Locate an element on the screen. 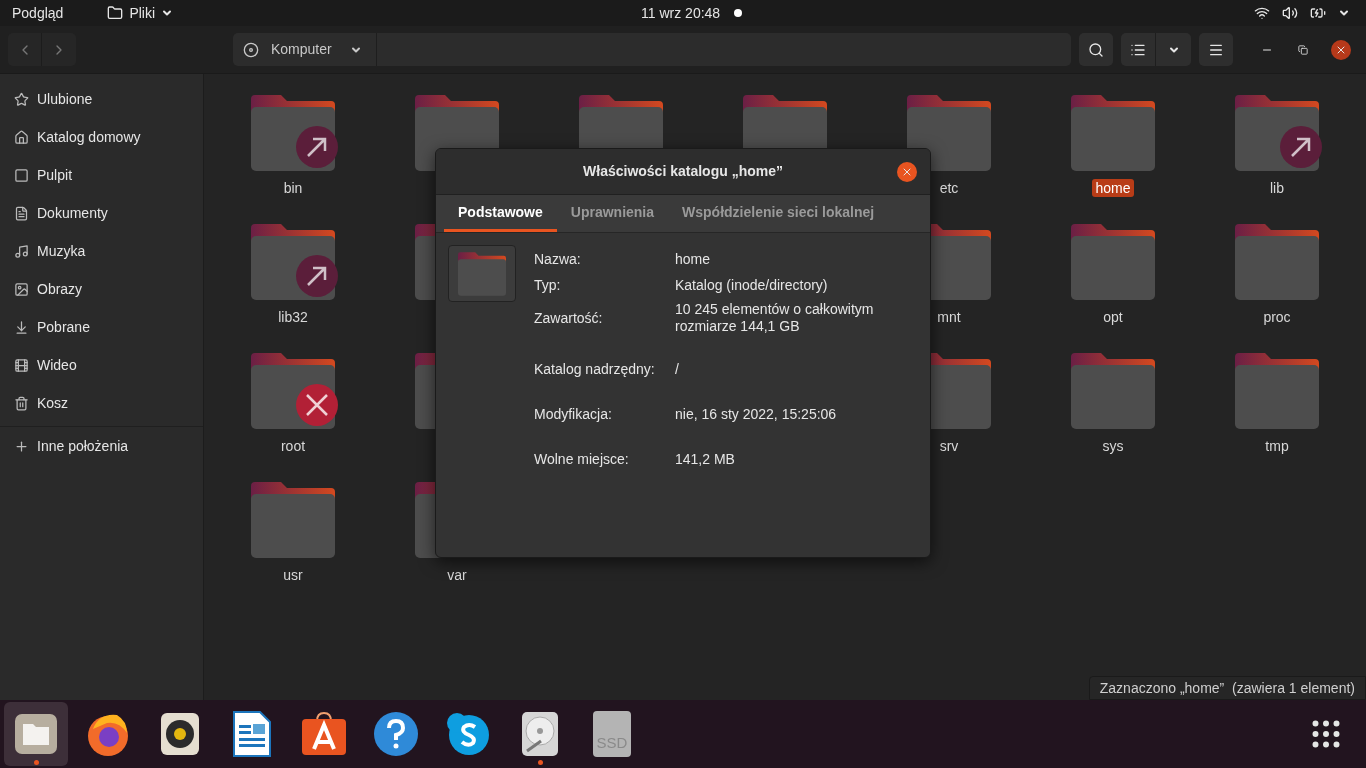  restore-icon is located at coordinates (1303, 49).